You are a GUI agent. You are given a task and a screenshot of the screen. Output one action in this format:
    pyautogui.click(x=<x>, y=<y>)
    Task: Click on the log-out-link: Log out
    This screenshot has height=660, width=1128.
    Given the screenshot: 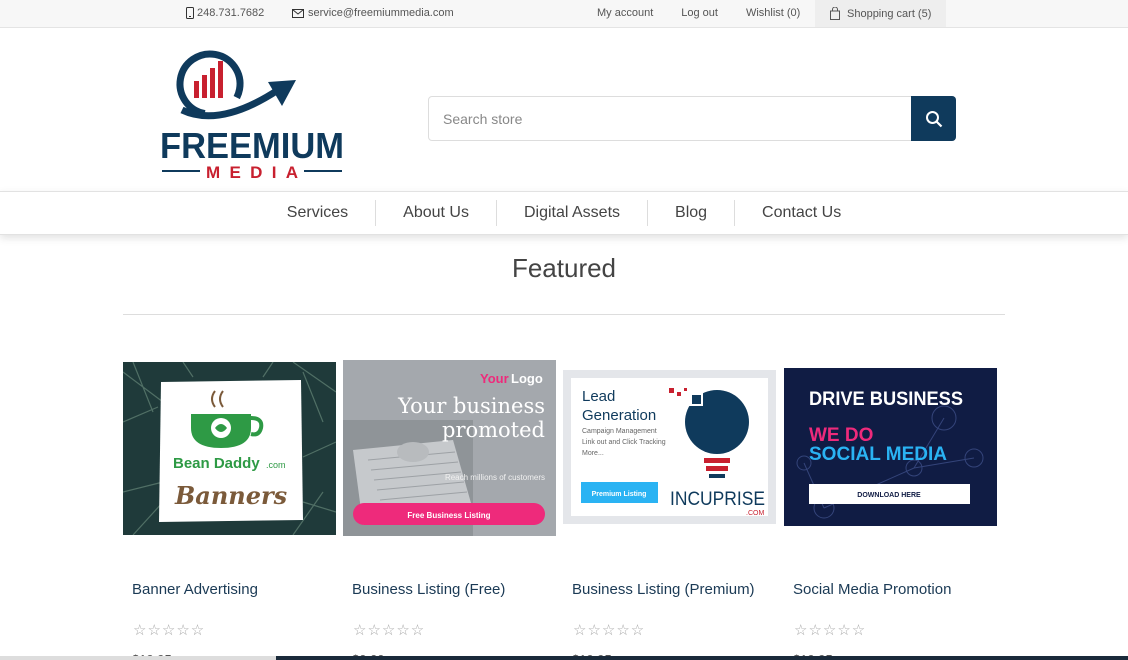 What is the action you would take?
    pyautogui.click(x=699, y=13)
    